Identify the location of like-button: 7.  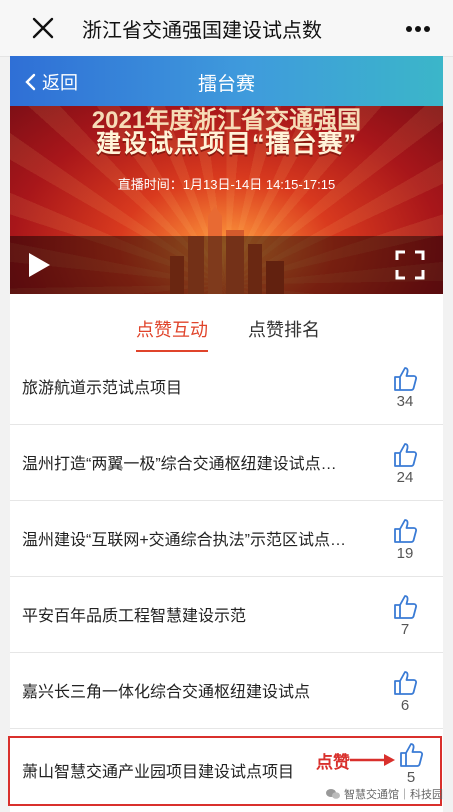
(405, 616).